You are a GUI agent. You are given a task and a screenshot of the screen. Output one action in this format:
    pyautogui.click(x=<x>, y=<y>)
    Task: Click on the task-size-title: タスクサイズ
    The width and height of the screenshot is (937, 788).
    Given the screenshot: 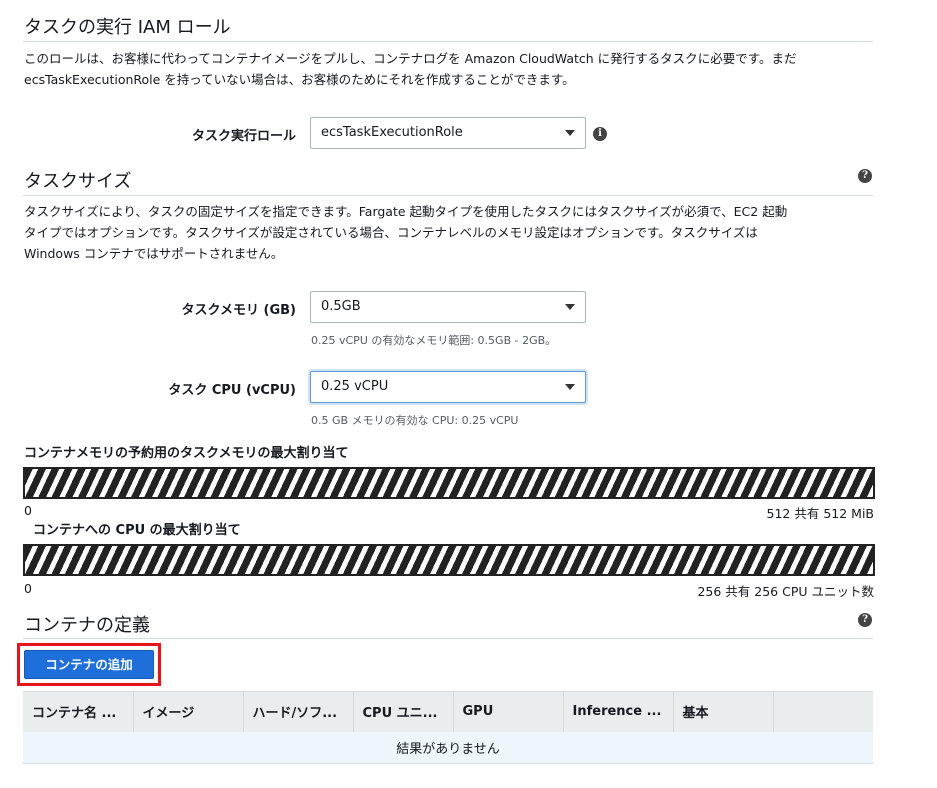 What is the action you would take?
    pyautogui.click(x=78, y=181)
    